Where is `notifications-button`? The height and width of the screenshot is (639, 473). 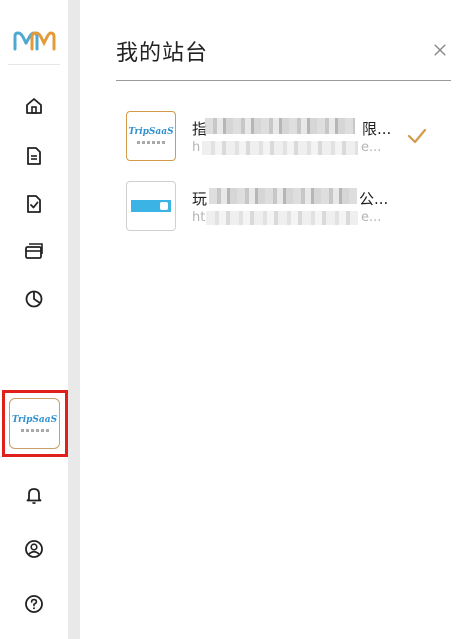
notifications-button is located at coordinates (34, 495).